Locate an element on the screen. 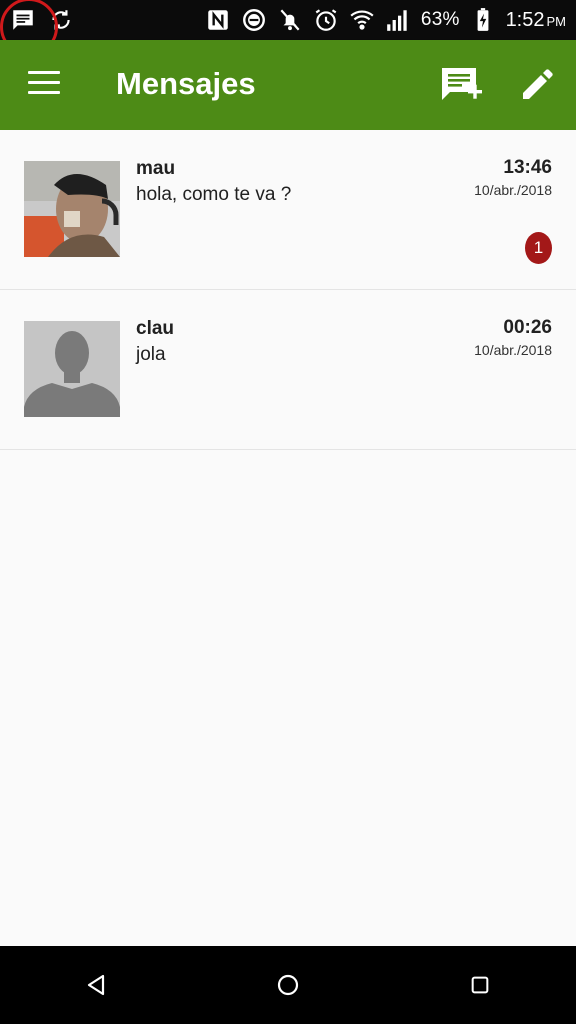 This screenshot has height=1024, width=576. message-snippet: hola, como te va ? is located at coordinates (214, 194).